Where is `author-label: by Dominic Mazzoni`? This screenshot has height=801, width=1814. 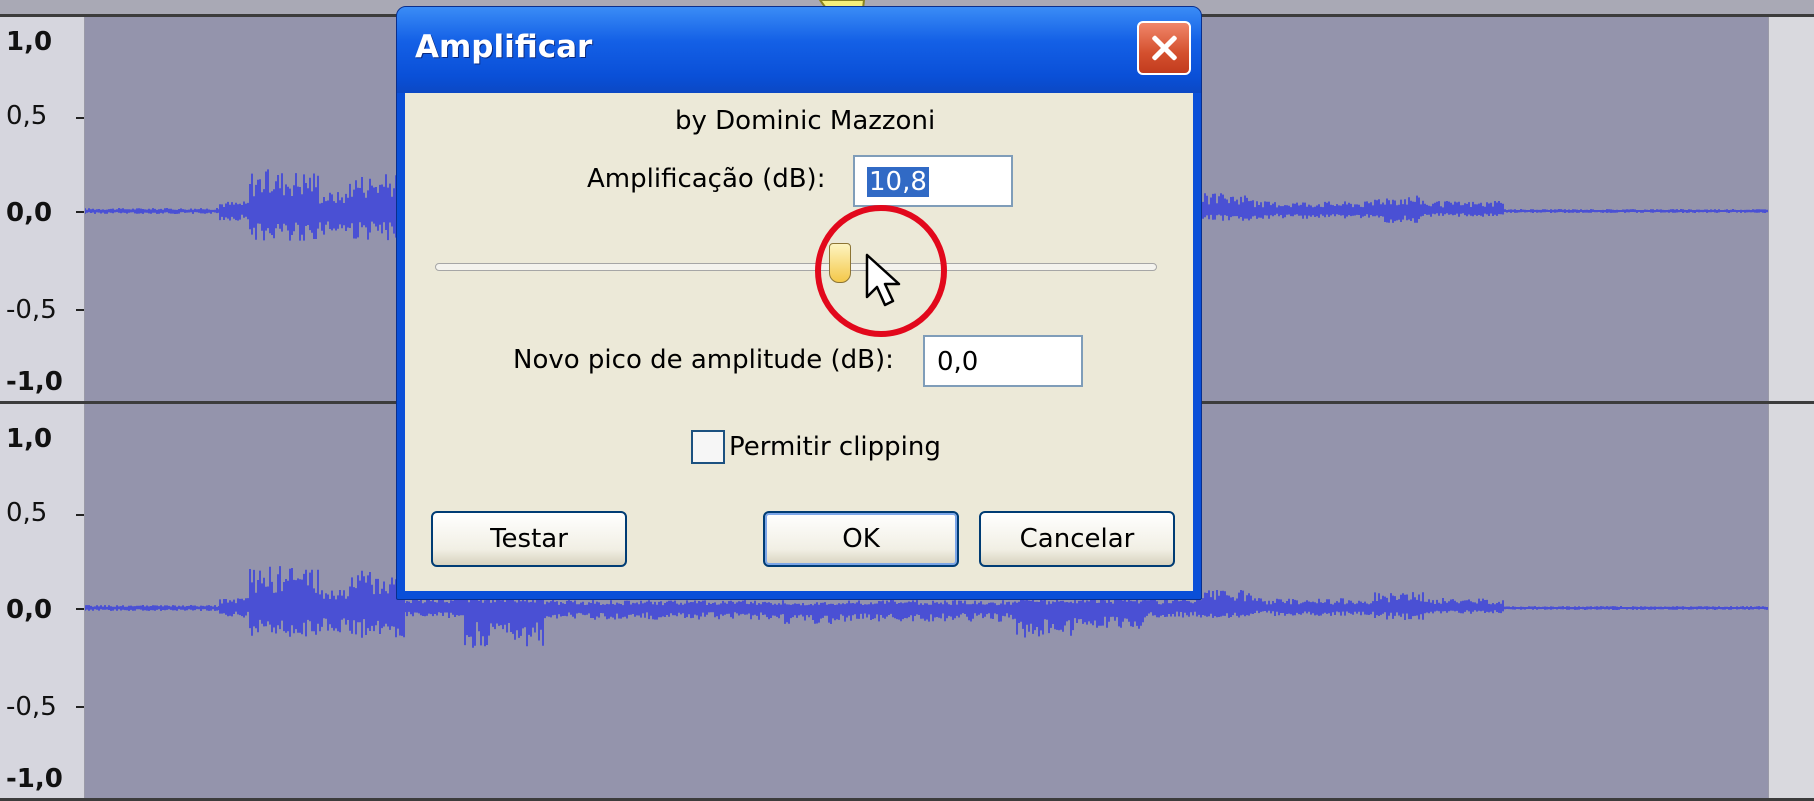 author-label: by Dominic Mazzoni is located at coordinates (805, 121).